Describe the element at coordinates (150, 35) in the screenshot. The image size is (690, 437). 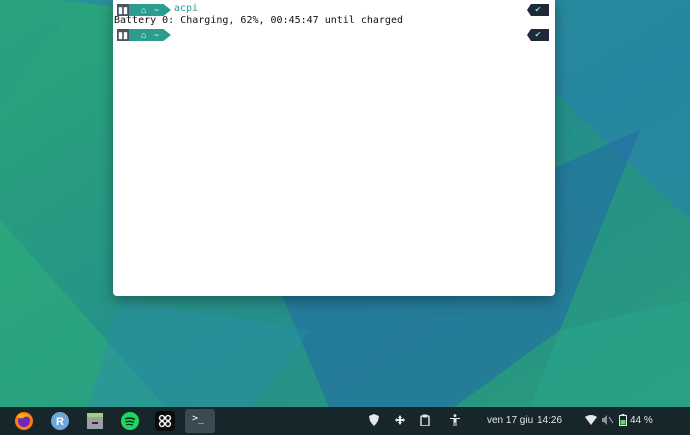
I see `directory-segment: ⌂ ~` at that location.